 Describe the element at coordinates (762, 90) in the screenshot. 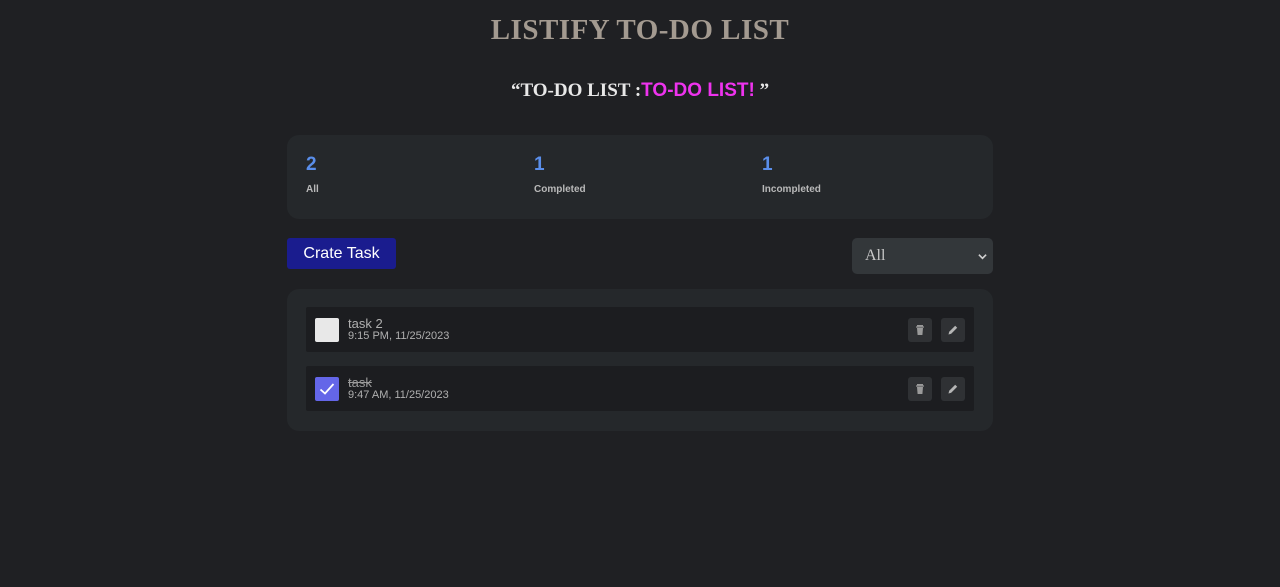

I see `quote-close: ”` at that location.